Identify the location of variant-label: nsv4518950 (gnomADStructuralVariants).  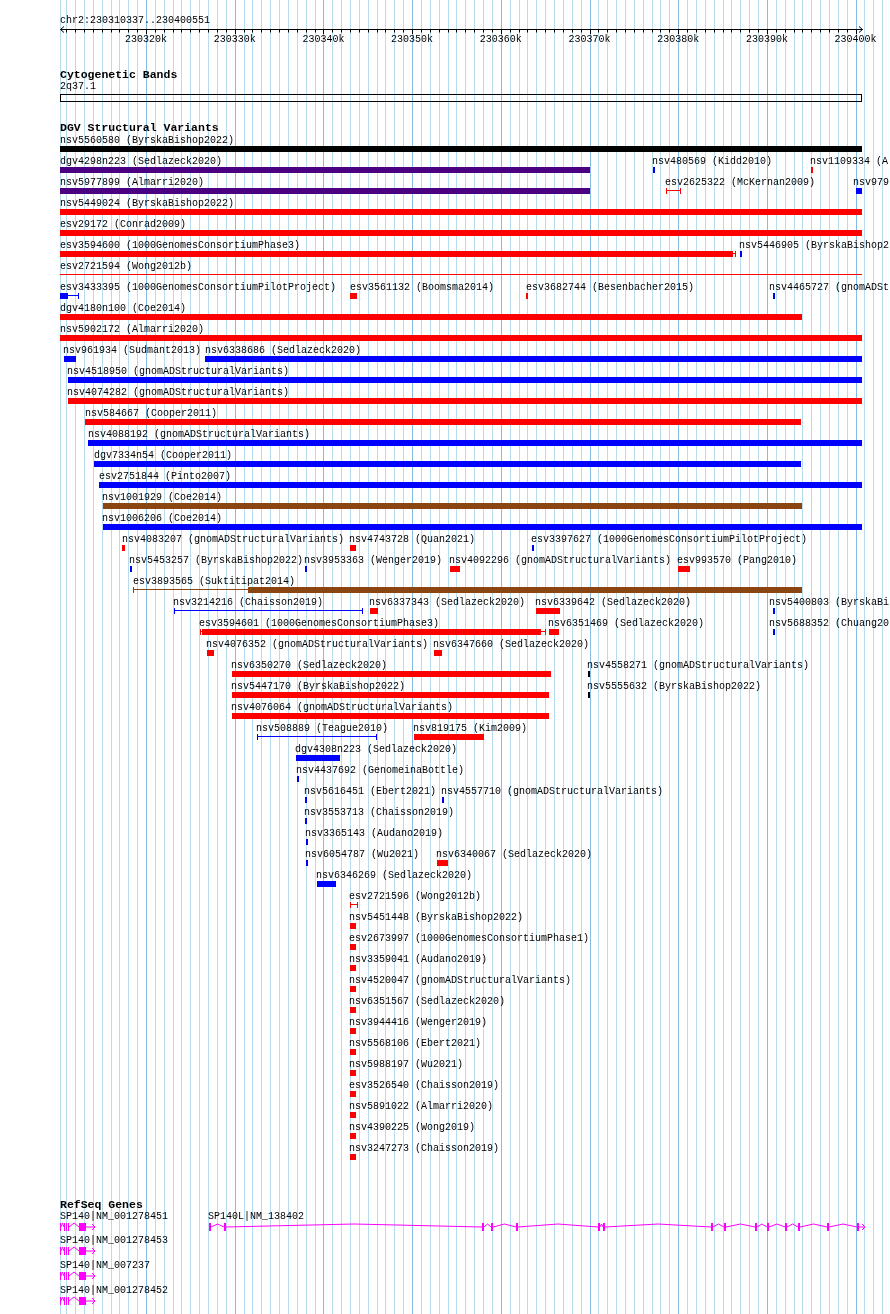
(178, 371).